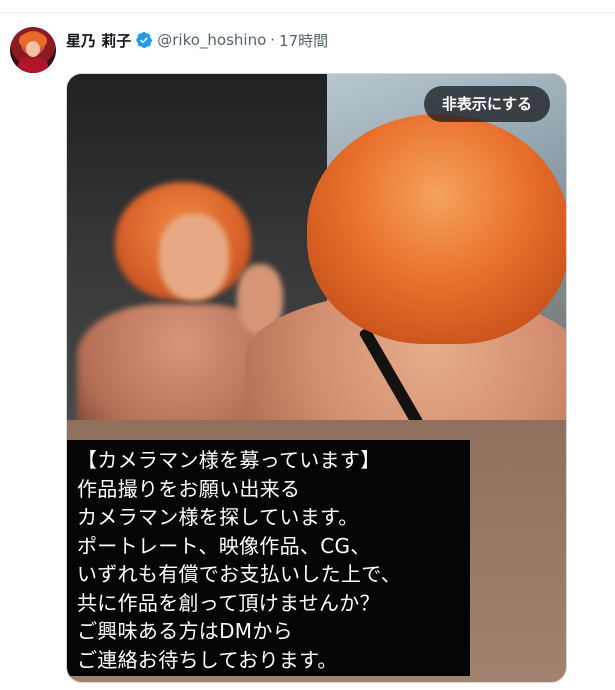 This screenshot has height=690, width=615. Describe the element at coordinates (98, 40) in the screenshot. I see `display-name: 星乃 莉子` at that location.